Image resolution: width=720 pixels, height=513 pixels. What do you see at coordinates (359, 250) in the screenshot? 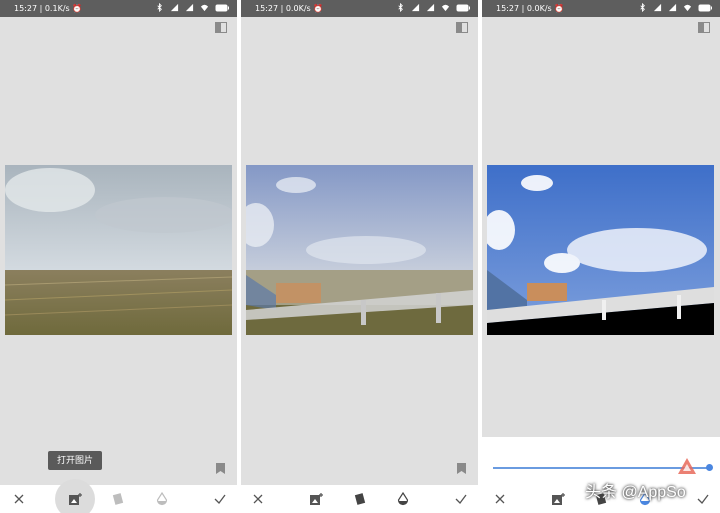
I see `photo-double-exposure` at bounding box center [359, 250].